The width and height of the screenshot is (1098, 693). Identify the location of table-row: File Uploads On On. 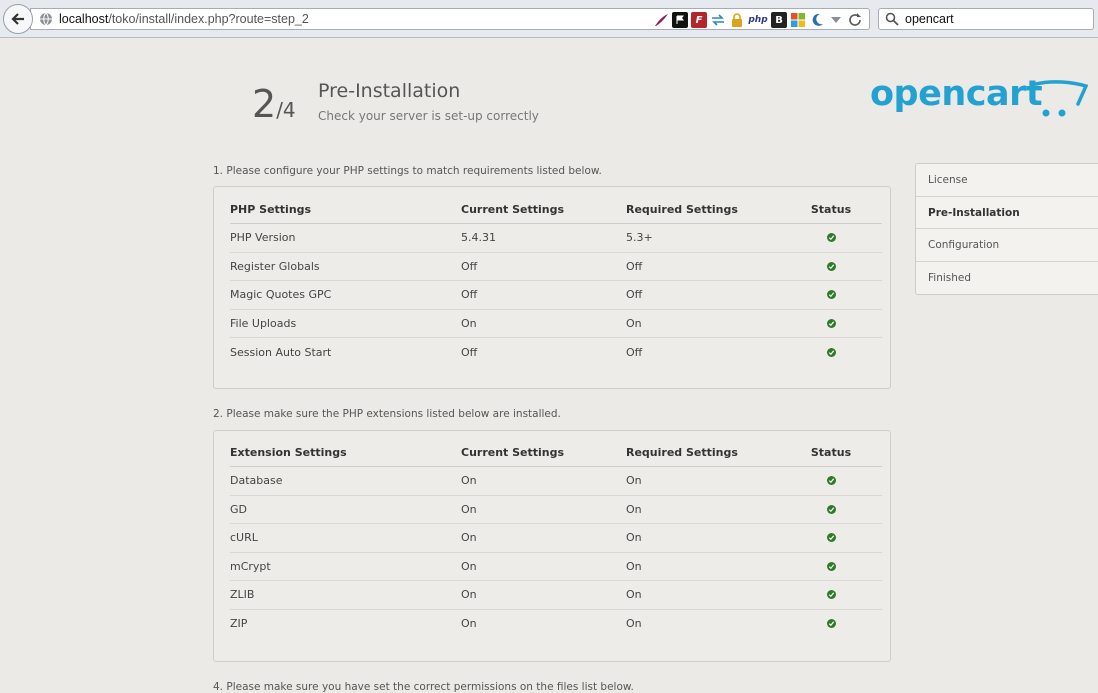
(556, 324).